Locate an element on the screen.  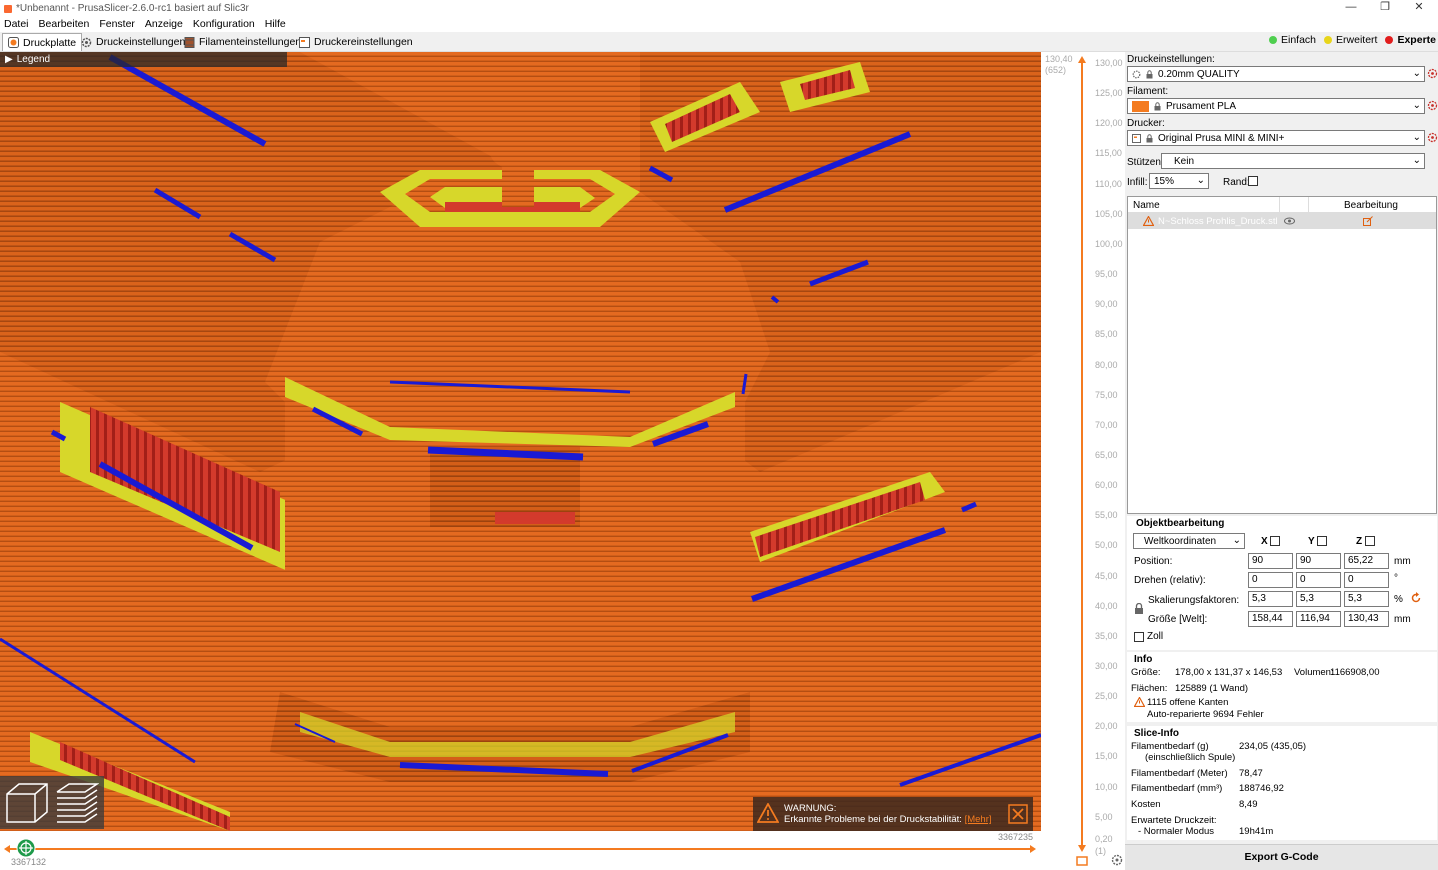
print-settings-combo: 0.20mm QUALITY ⌄ is located at coordinates (1276, 74).